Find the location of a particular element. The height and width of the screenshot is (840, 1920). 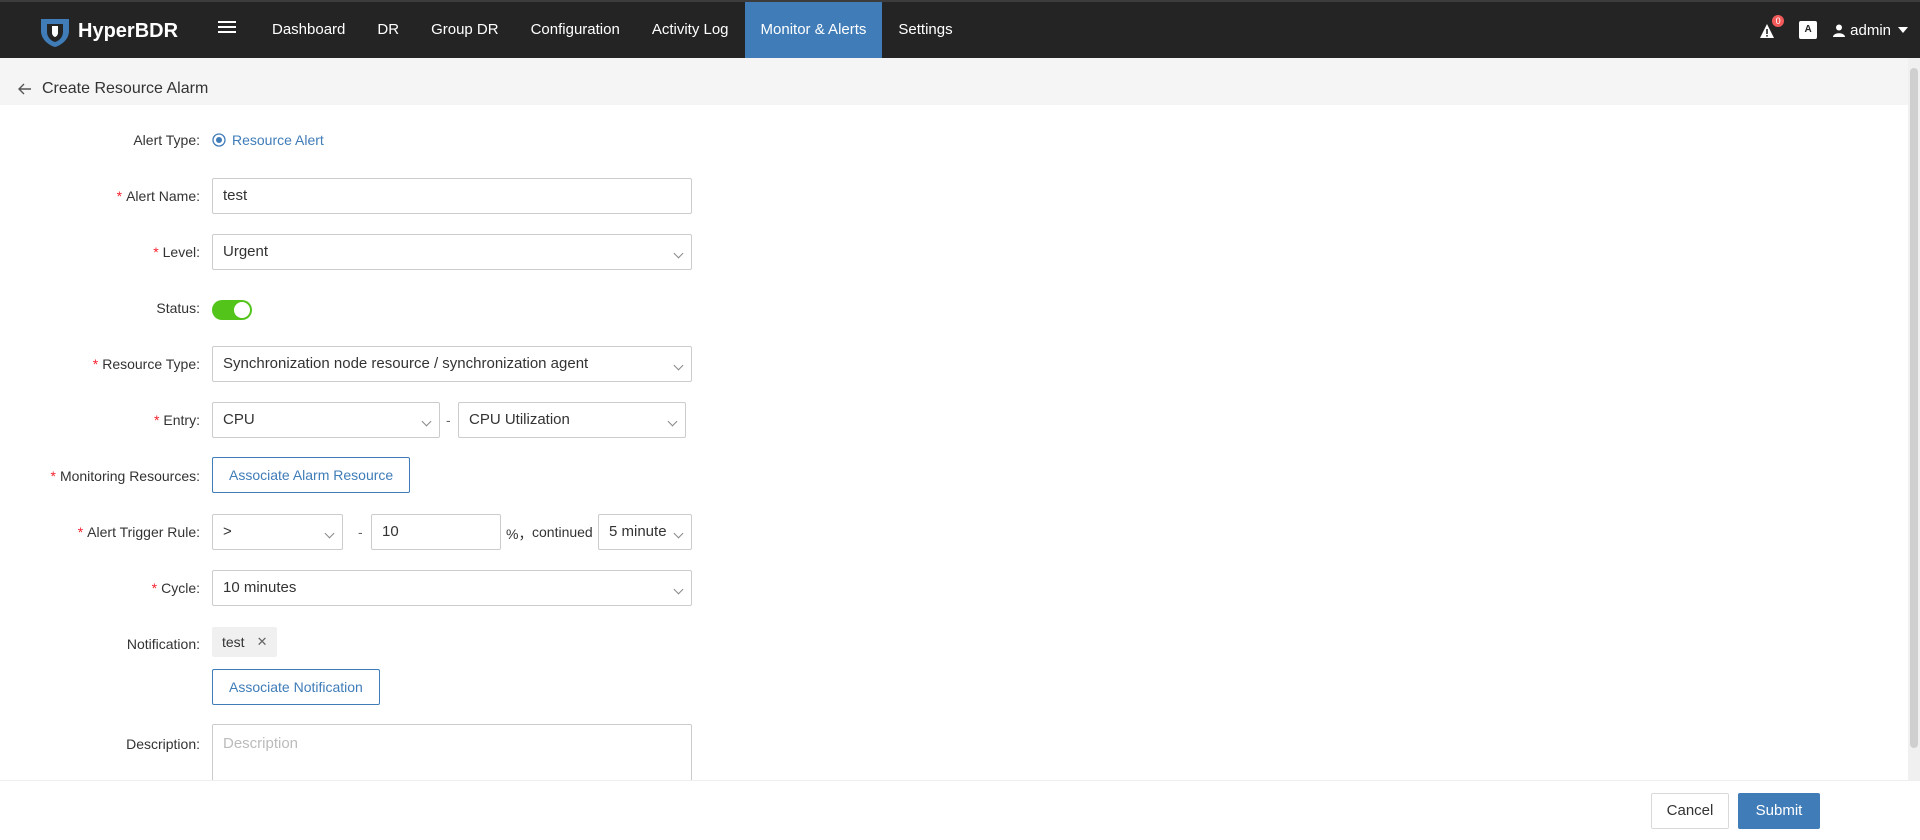

cycle-select: 10 minutes is located at coordinates (452, 588).